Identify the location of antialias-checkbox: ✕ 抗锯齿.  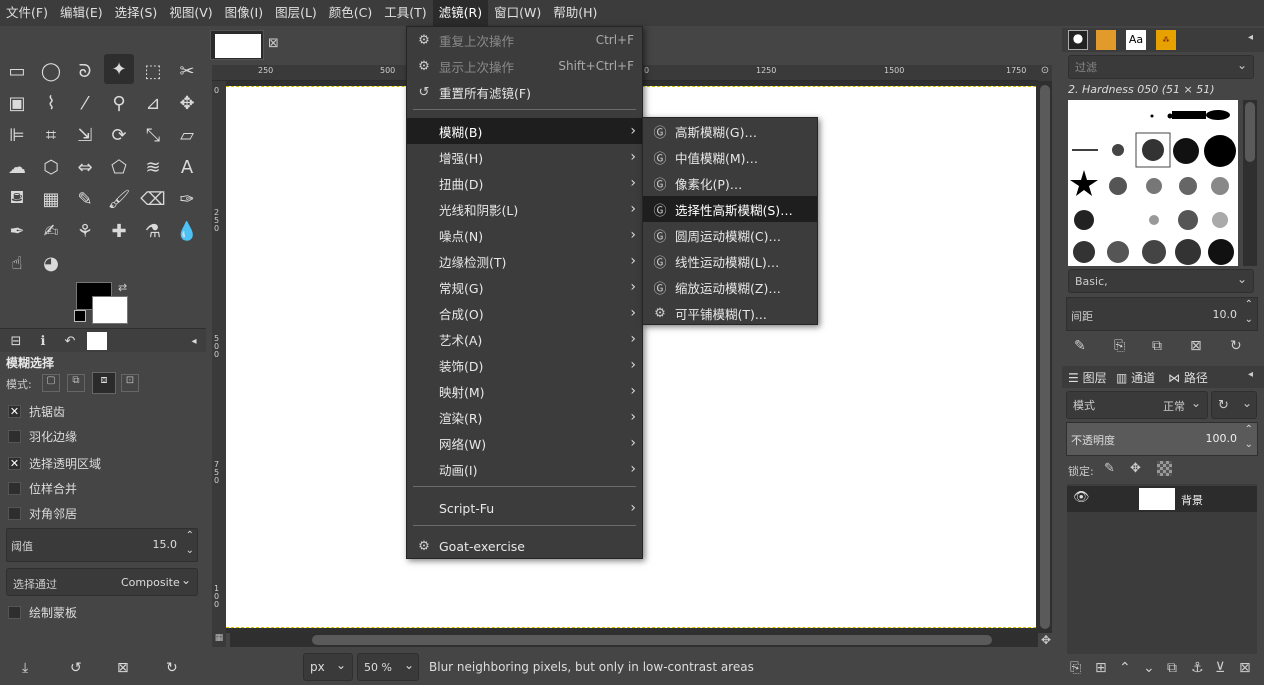
(36, 411).